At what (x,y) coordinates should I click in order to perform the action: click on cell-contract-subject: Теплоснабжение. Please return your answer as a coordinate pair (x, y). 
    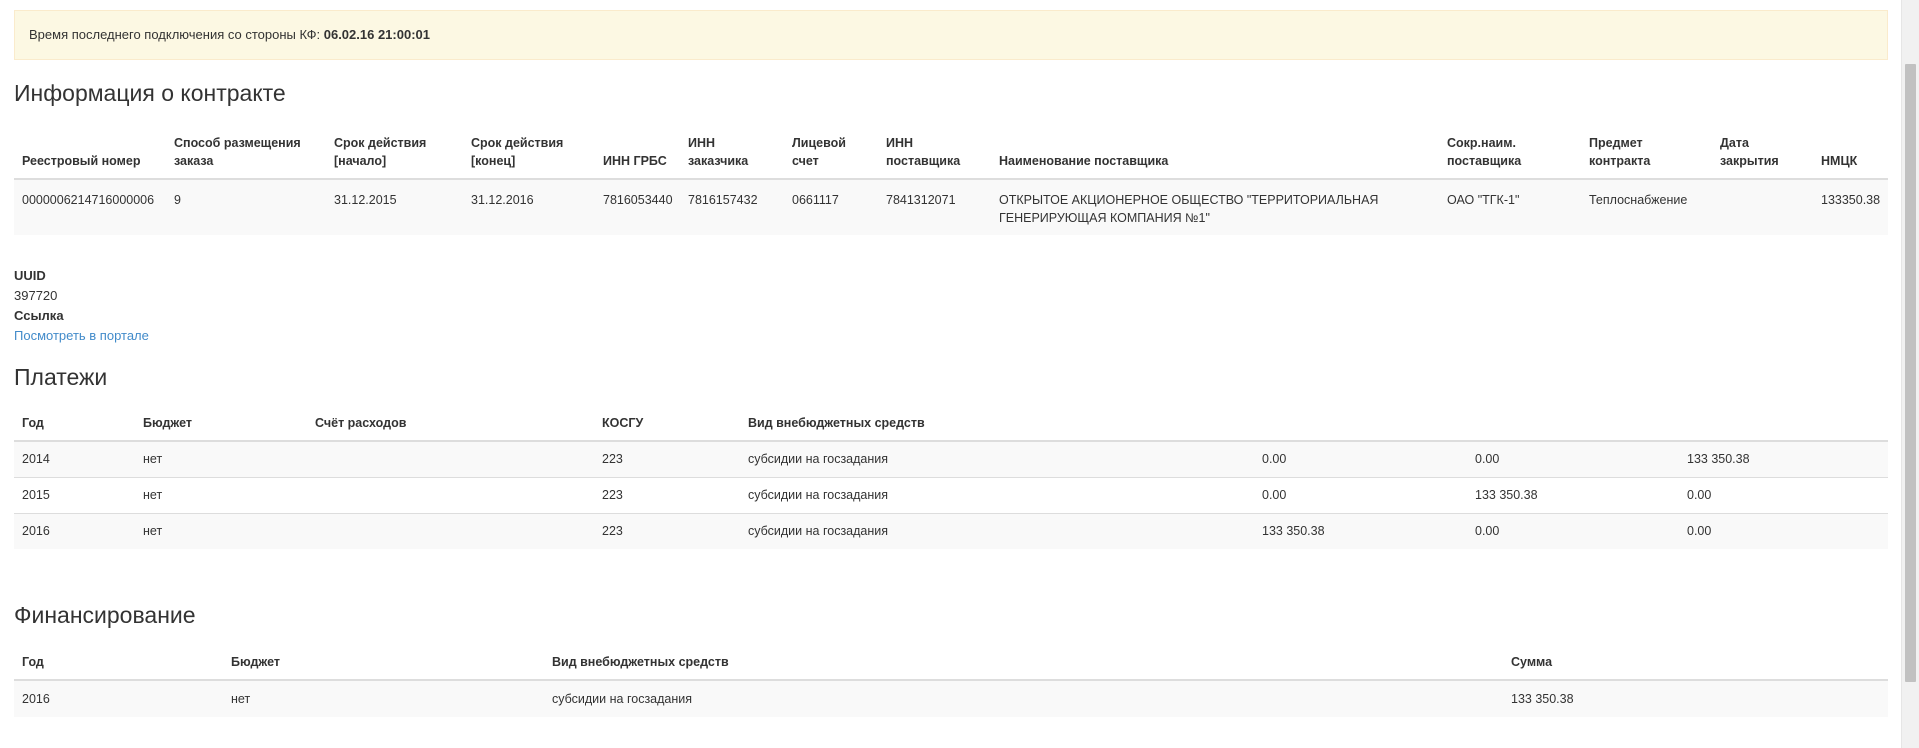
    Looking at the image, I should click on (1646, 206).